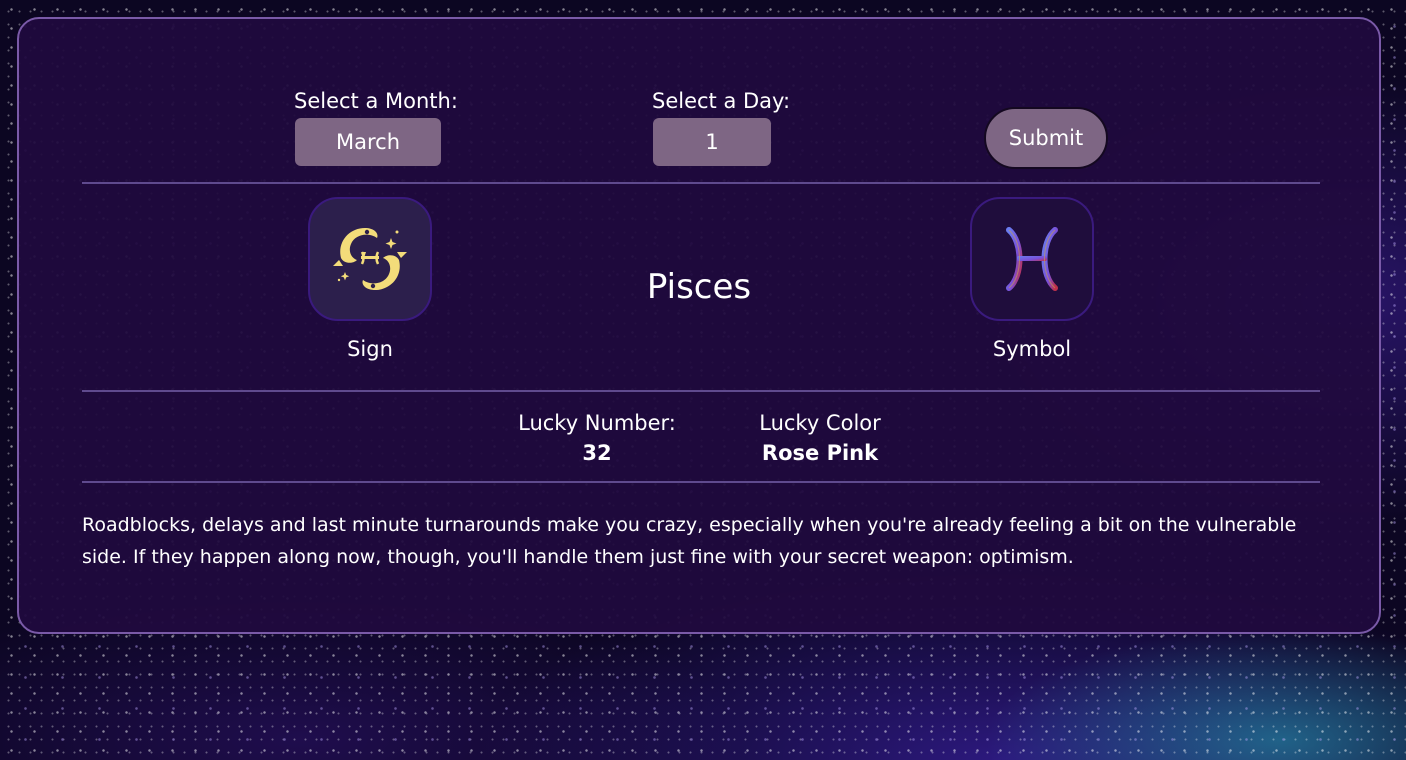 The height and width of the screenshot is (760, 1406). I want to click on lucky-number-value: 32, so click(597, 453).